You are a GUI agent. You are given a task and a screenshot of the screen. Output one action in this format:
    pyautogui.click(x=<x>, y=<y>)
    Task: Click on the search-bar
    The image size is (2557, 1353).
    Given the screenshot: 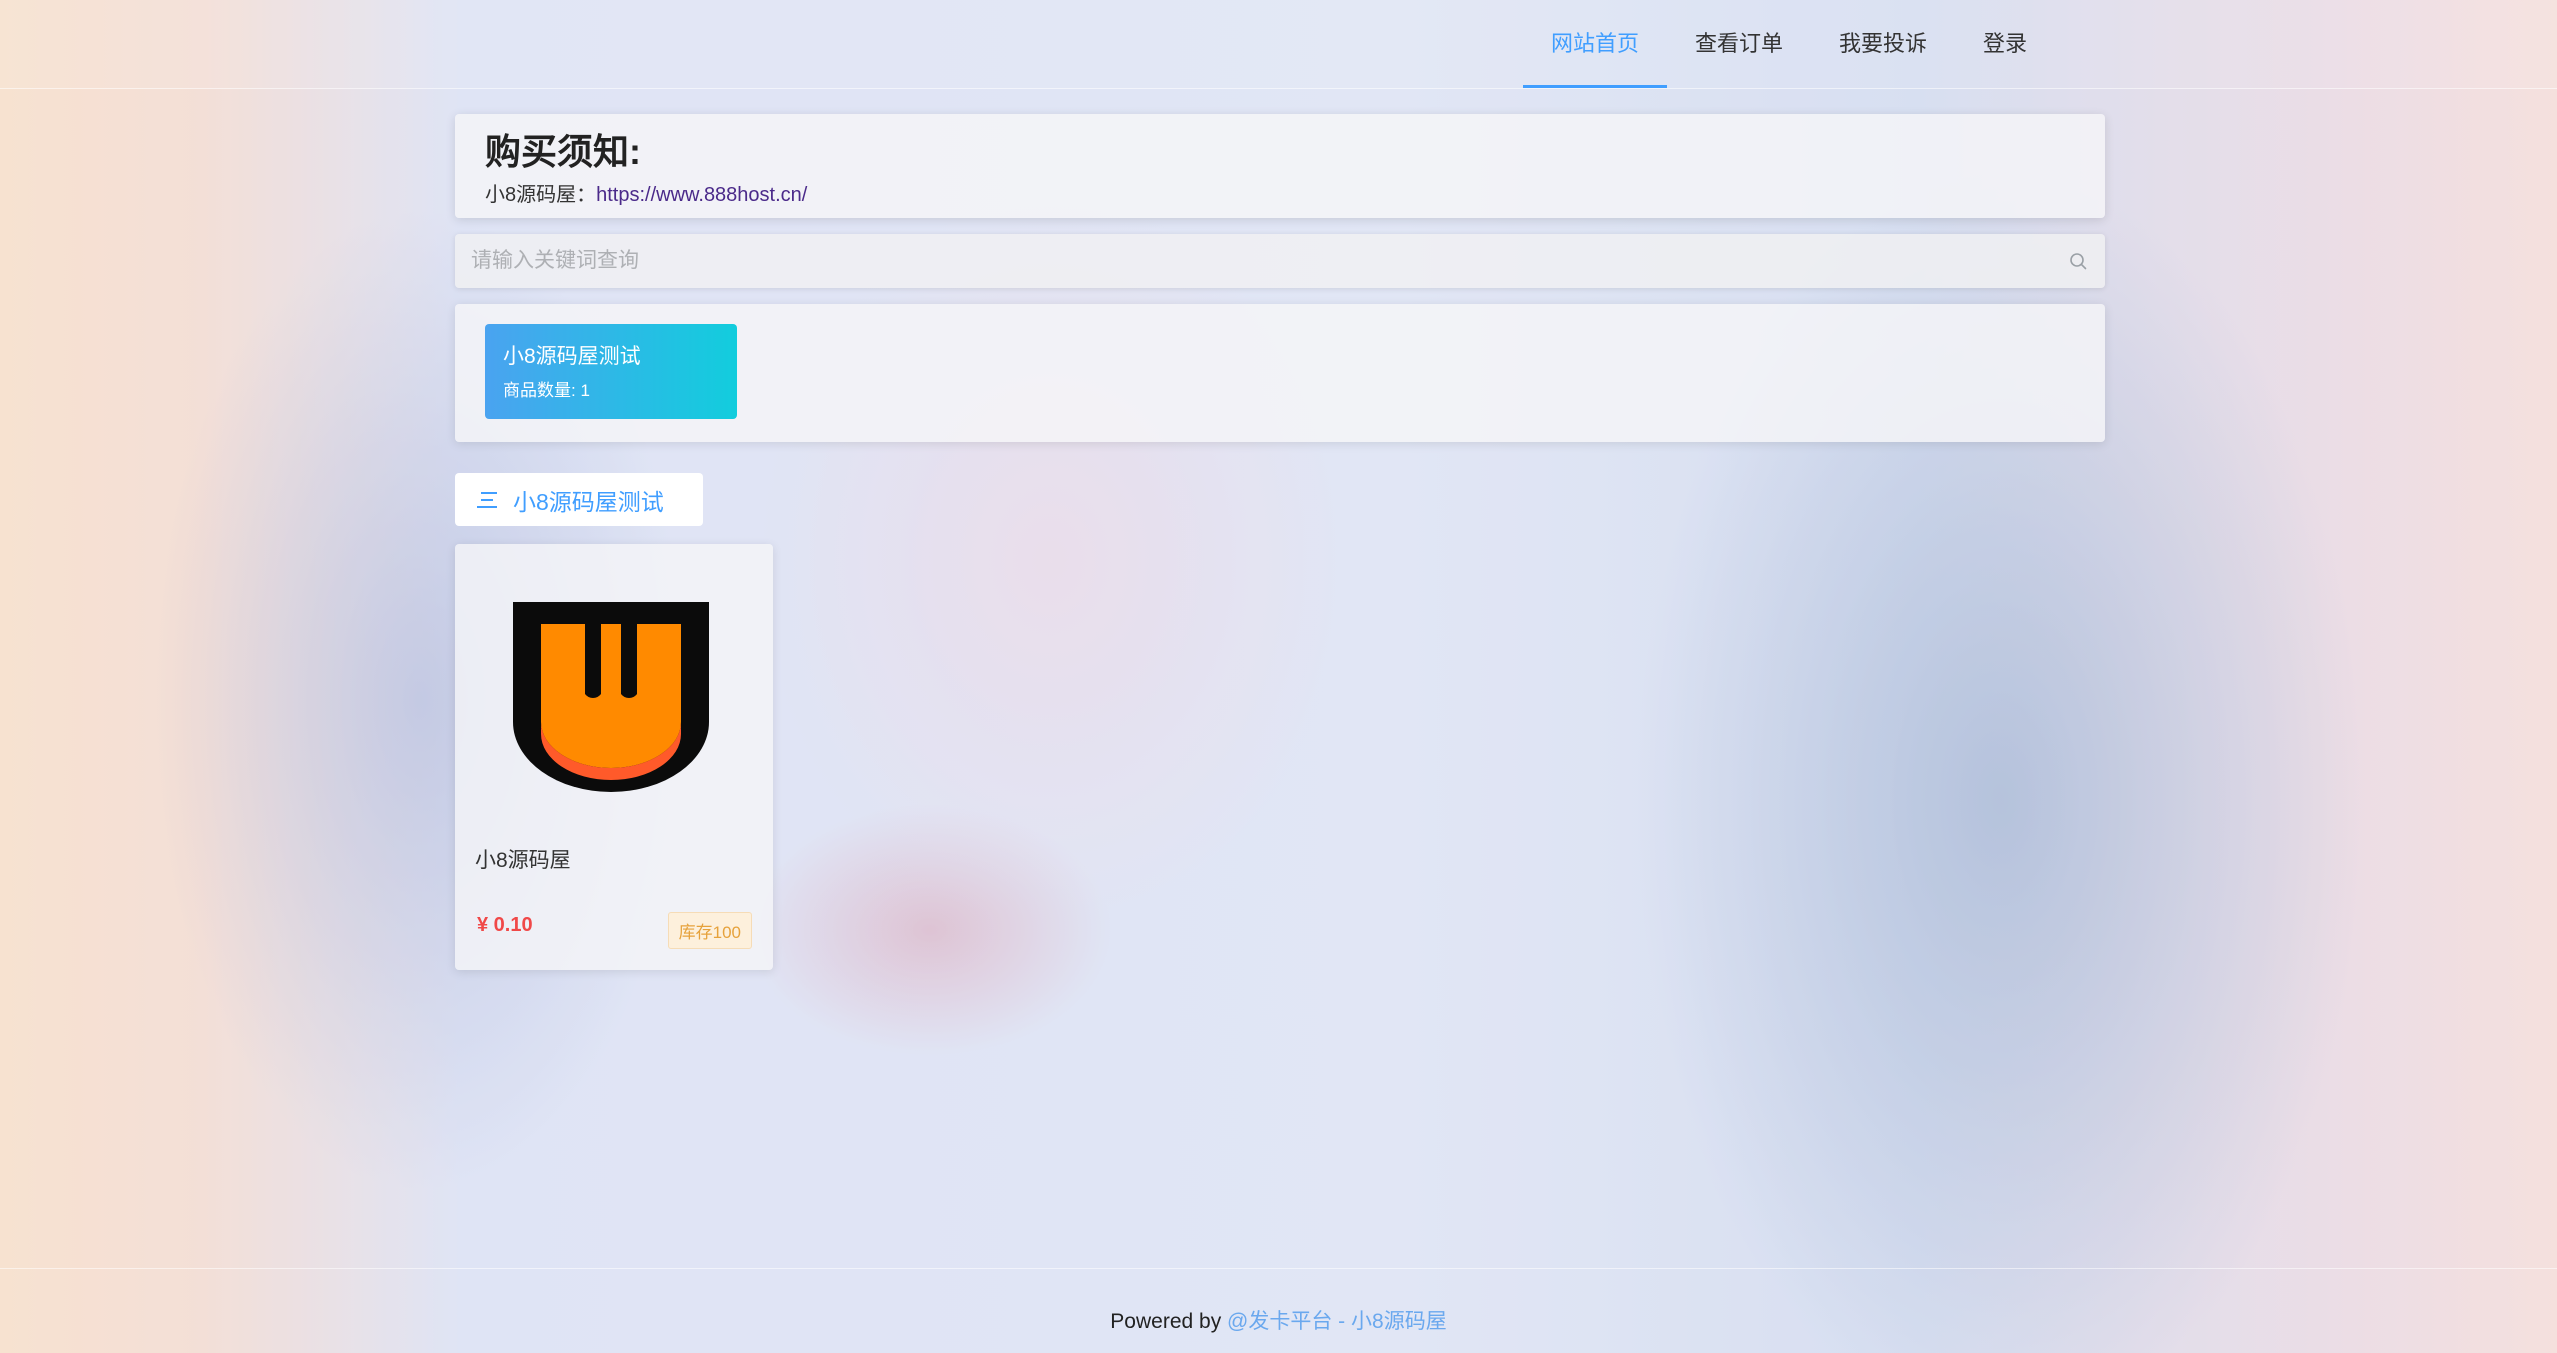 What is the action you would take?
    pyautogui.click(x=1280, y=261)
    